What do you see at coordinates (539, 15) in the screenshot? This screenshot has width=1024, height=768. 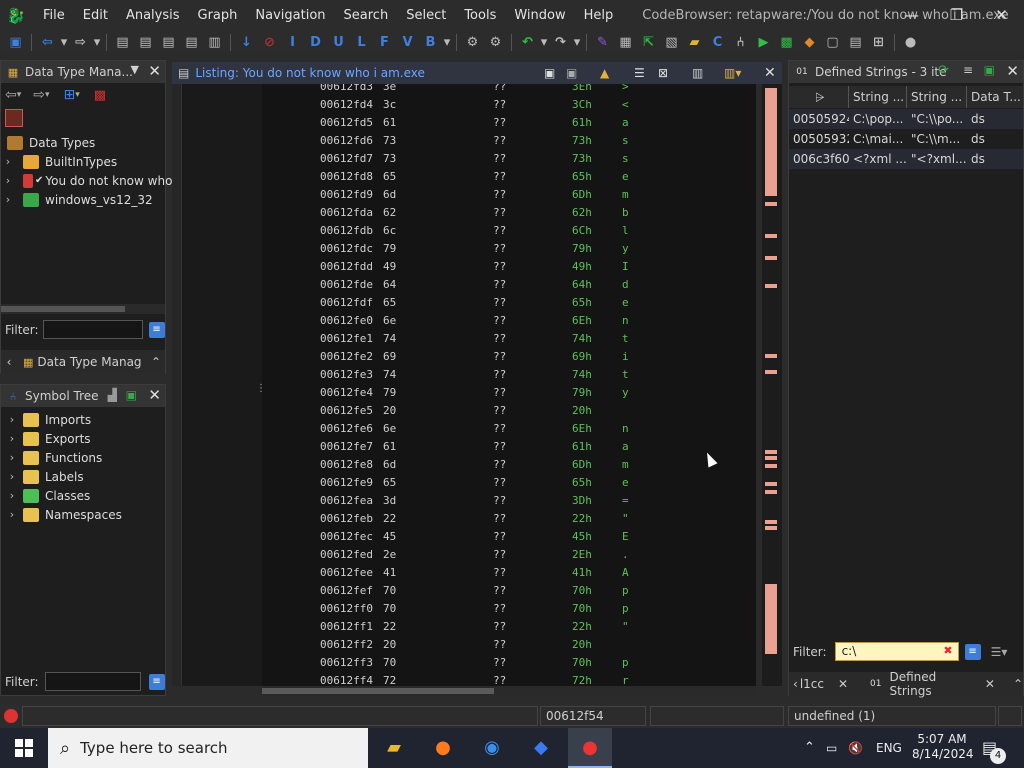 I see `menu-window: Window` at bounding box center [539, 15].